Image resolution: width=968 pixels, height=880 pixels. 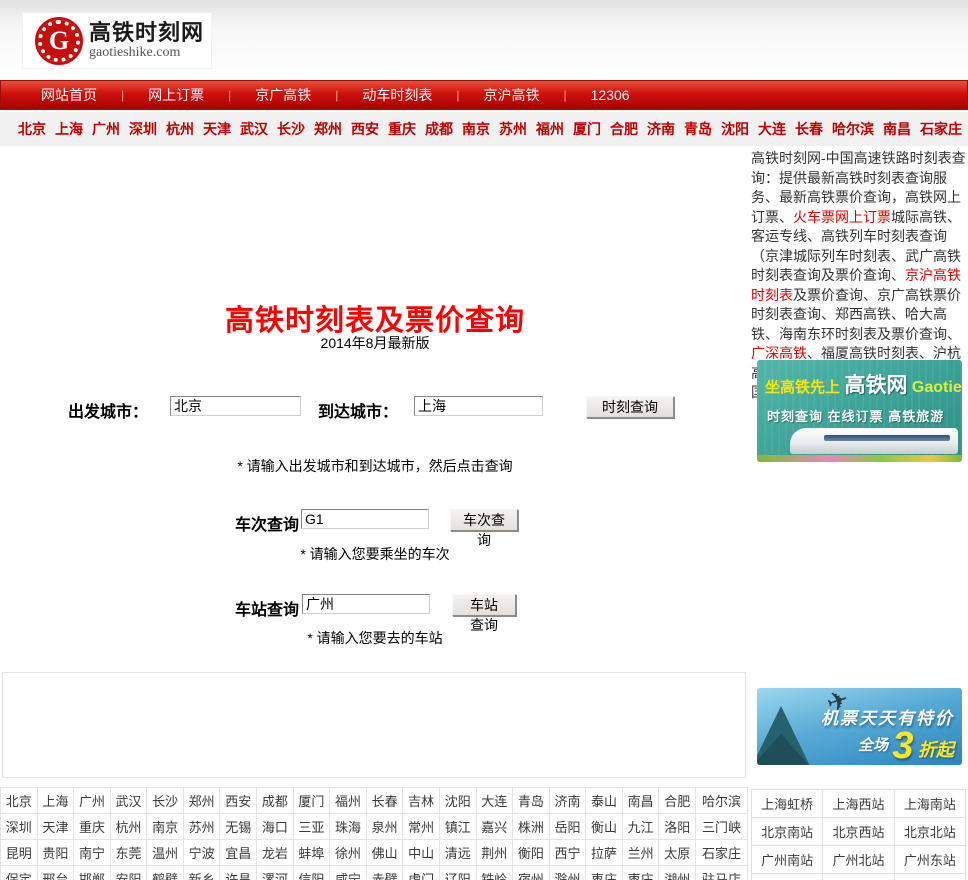 I want to click on city-cell: 嘉兴, so click(x=494, y=826).